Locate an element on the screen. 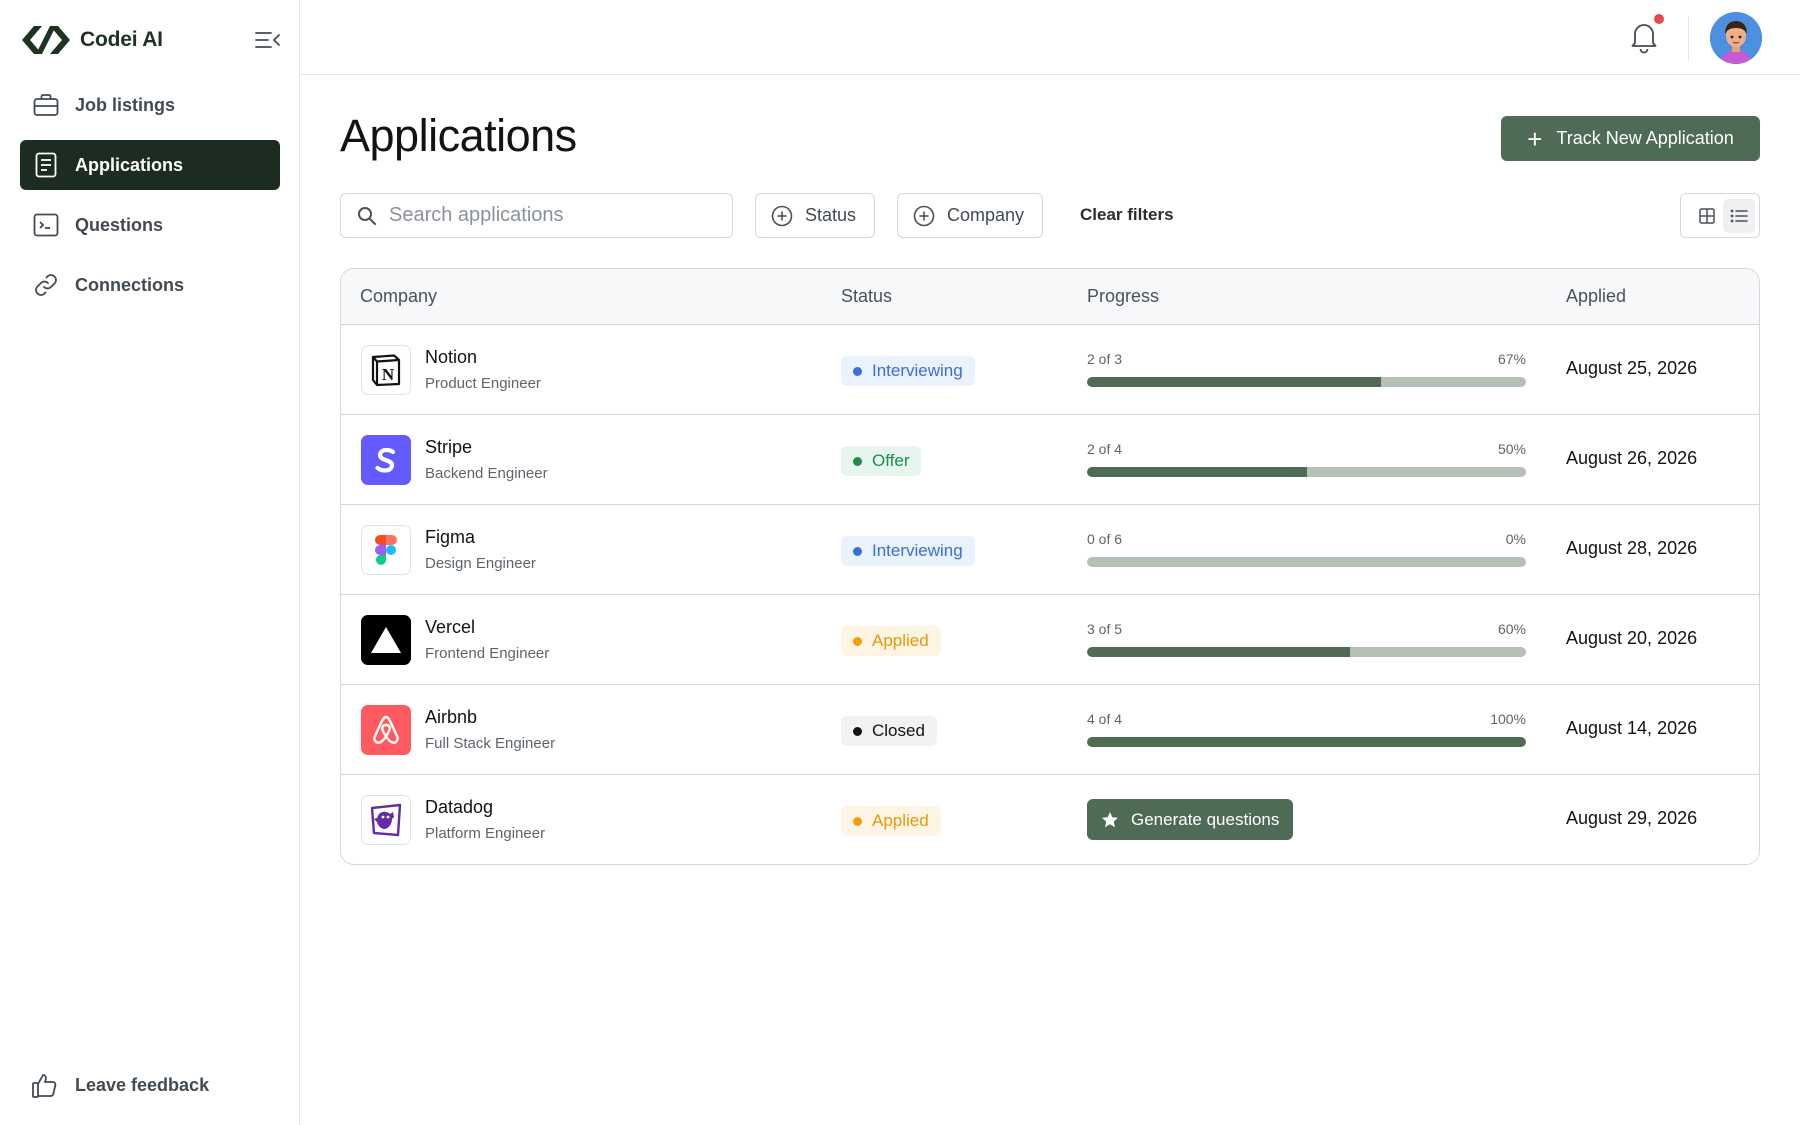 The image size is (1800, 1125). grid-icon is located at coordinates (1707, 215).